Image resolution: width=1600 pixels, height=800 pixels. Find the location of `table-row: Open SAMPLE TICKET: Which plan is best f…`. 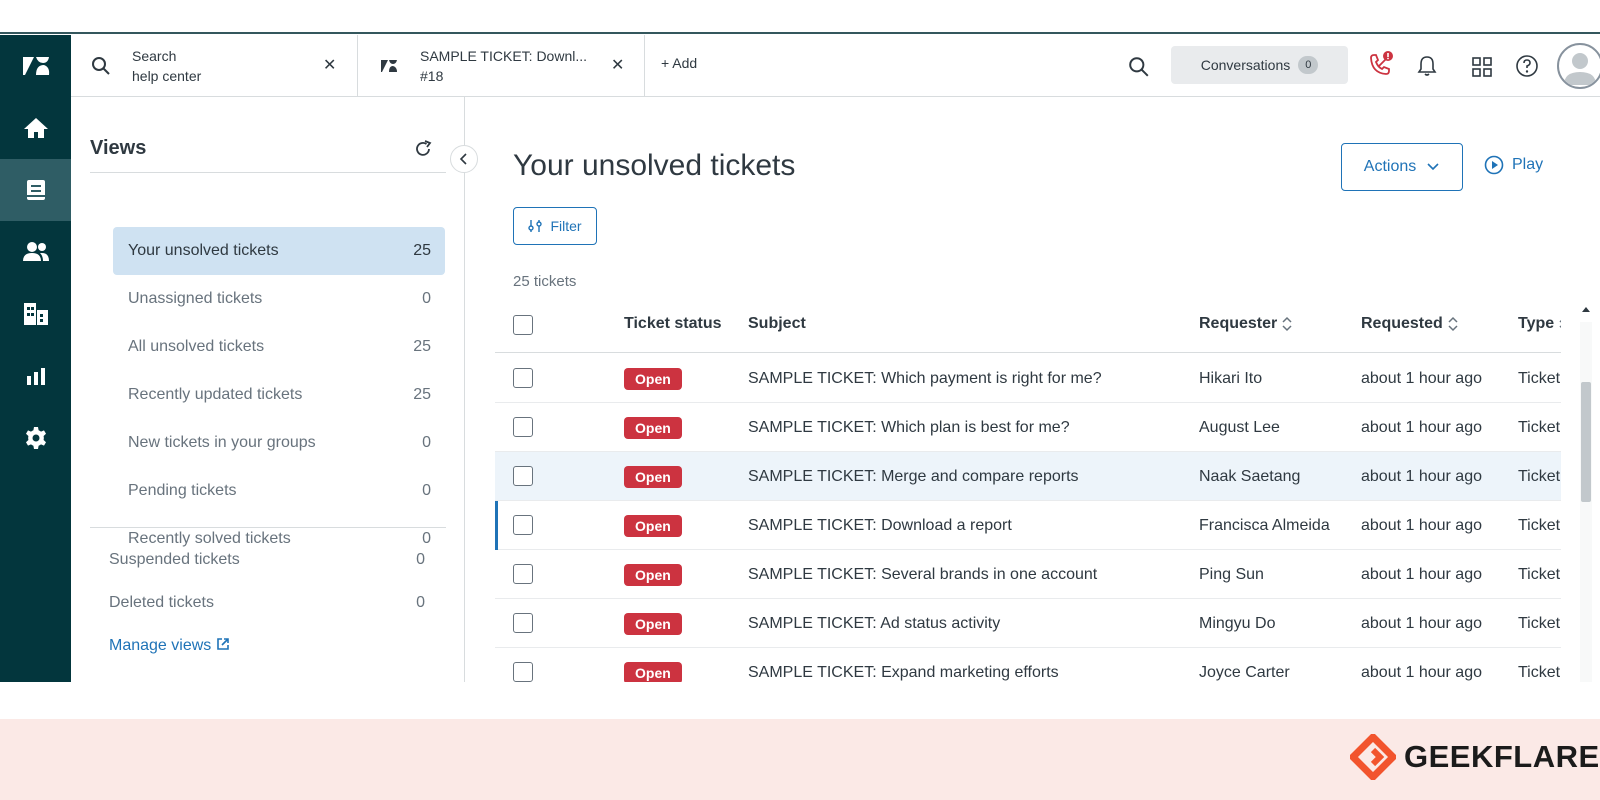

table-row: Open SAMPLE TICKET: Which plan is best f… is located at coordinates (1028, 427).